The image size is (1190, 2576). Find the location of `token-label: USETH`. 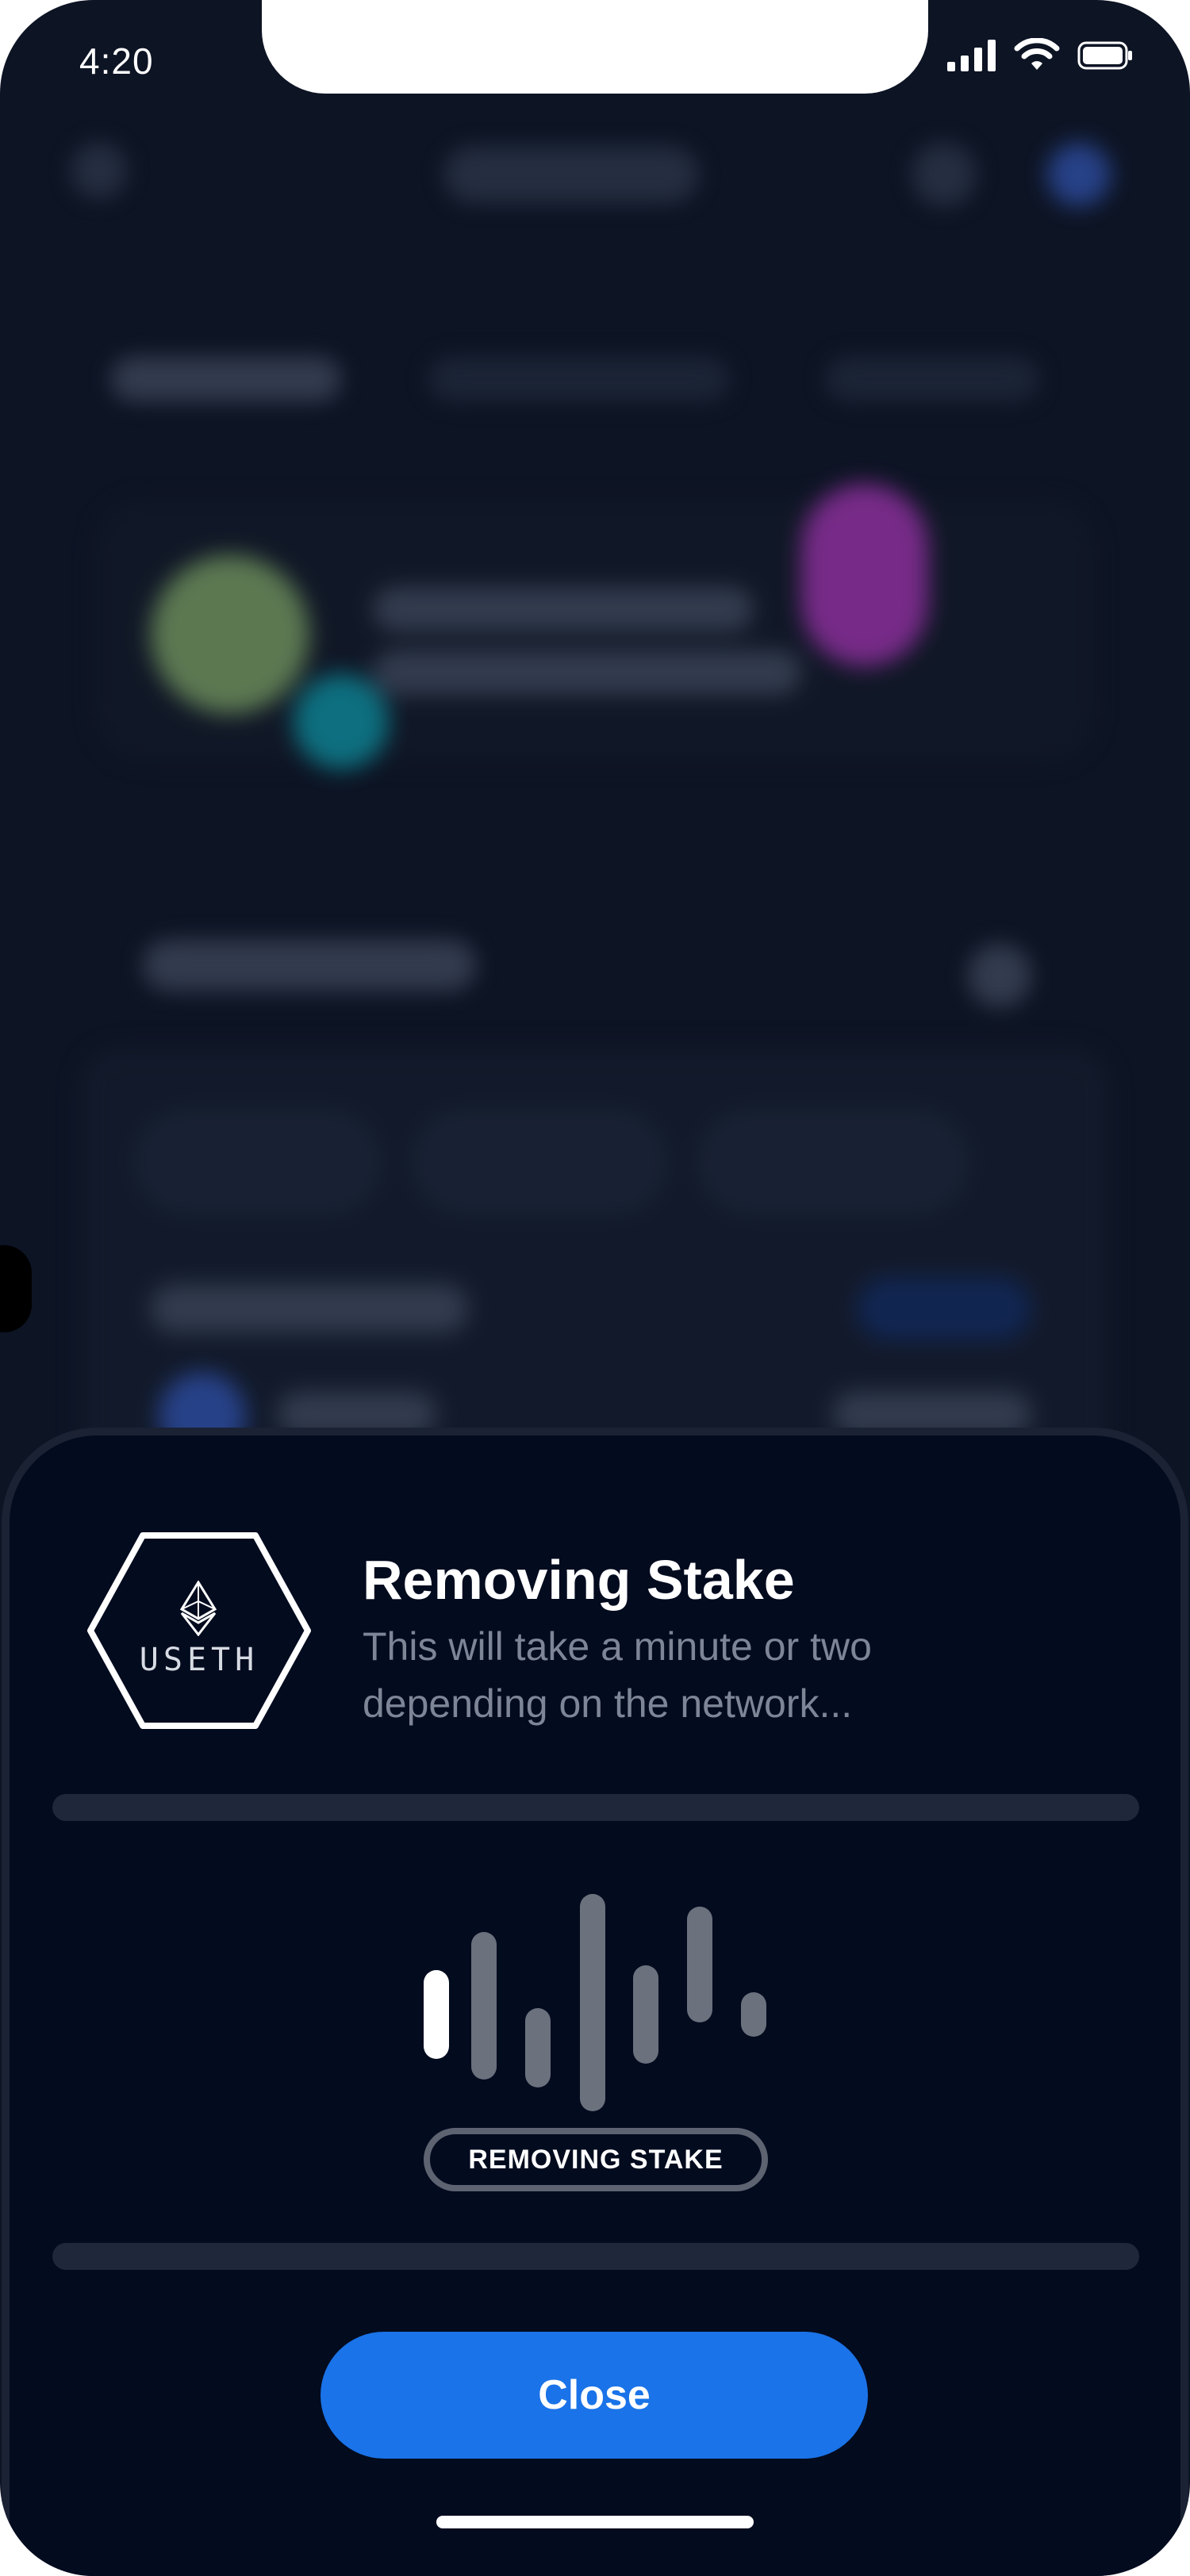

token-label: USETH is located at coordinates (199, 1660).